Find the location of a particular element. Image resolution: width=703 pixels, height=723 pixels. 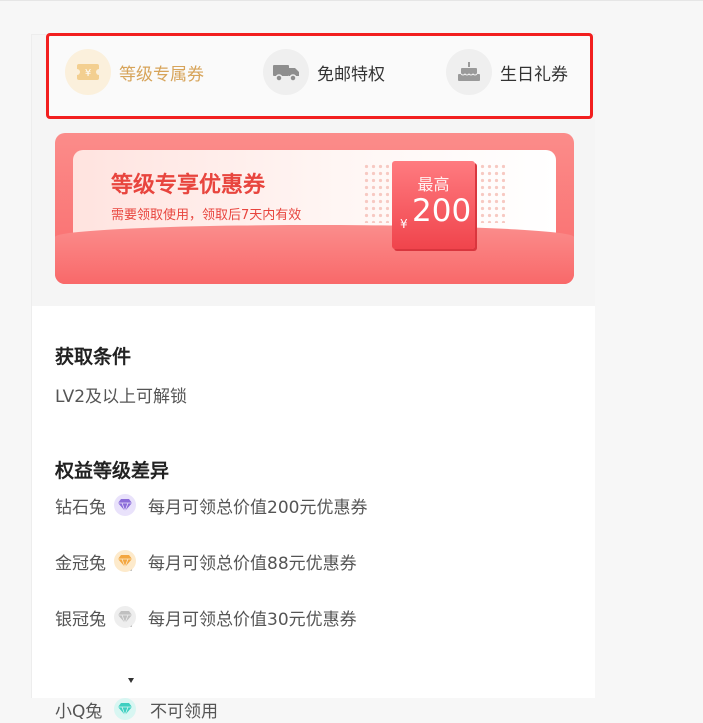

tab-label: 等级专属券 is located at coordinates (161, 74).